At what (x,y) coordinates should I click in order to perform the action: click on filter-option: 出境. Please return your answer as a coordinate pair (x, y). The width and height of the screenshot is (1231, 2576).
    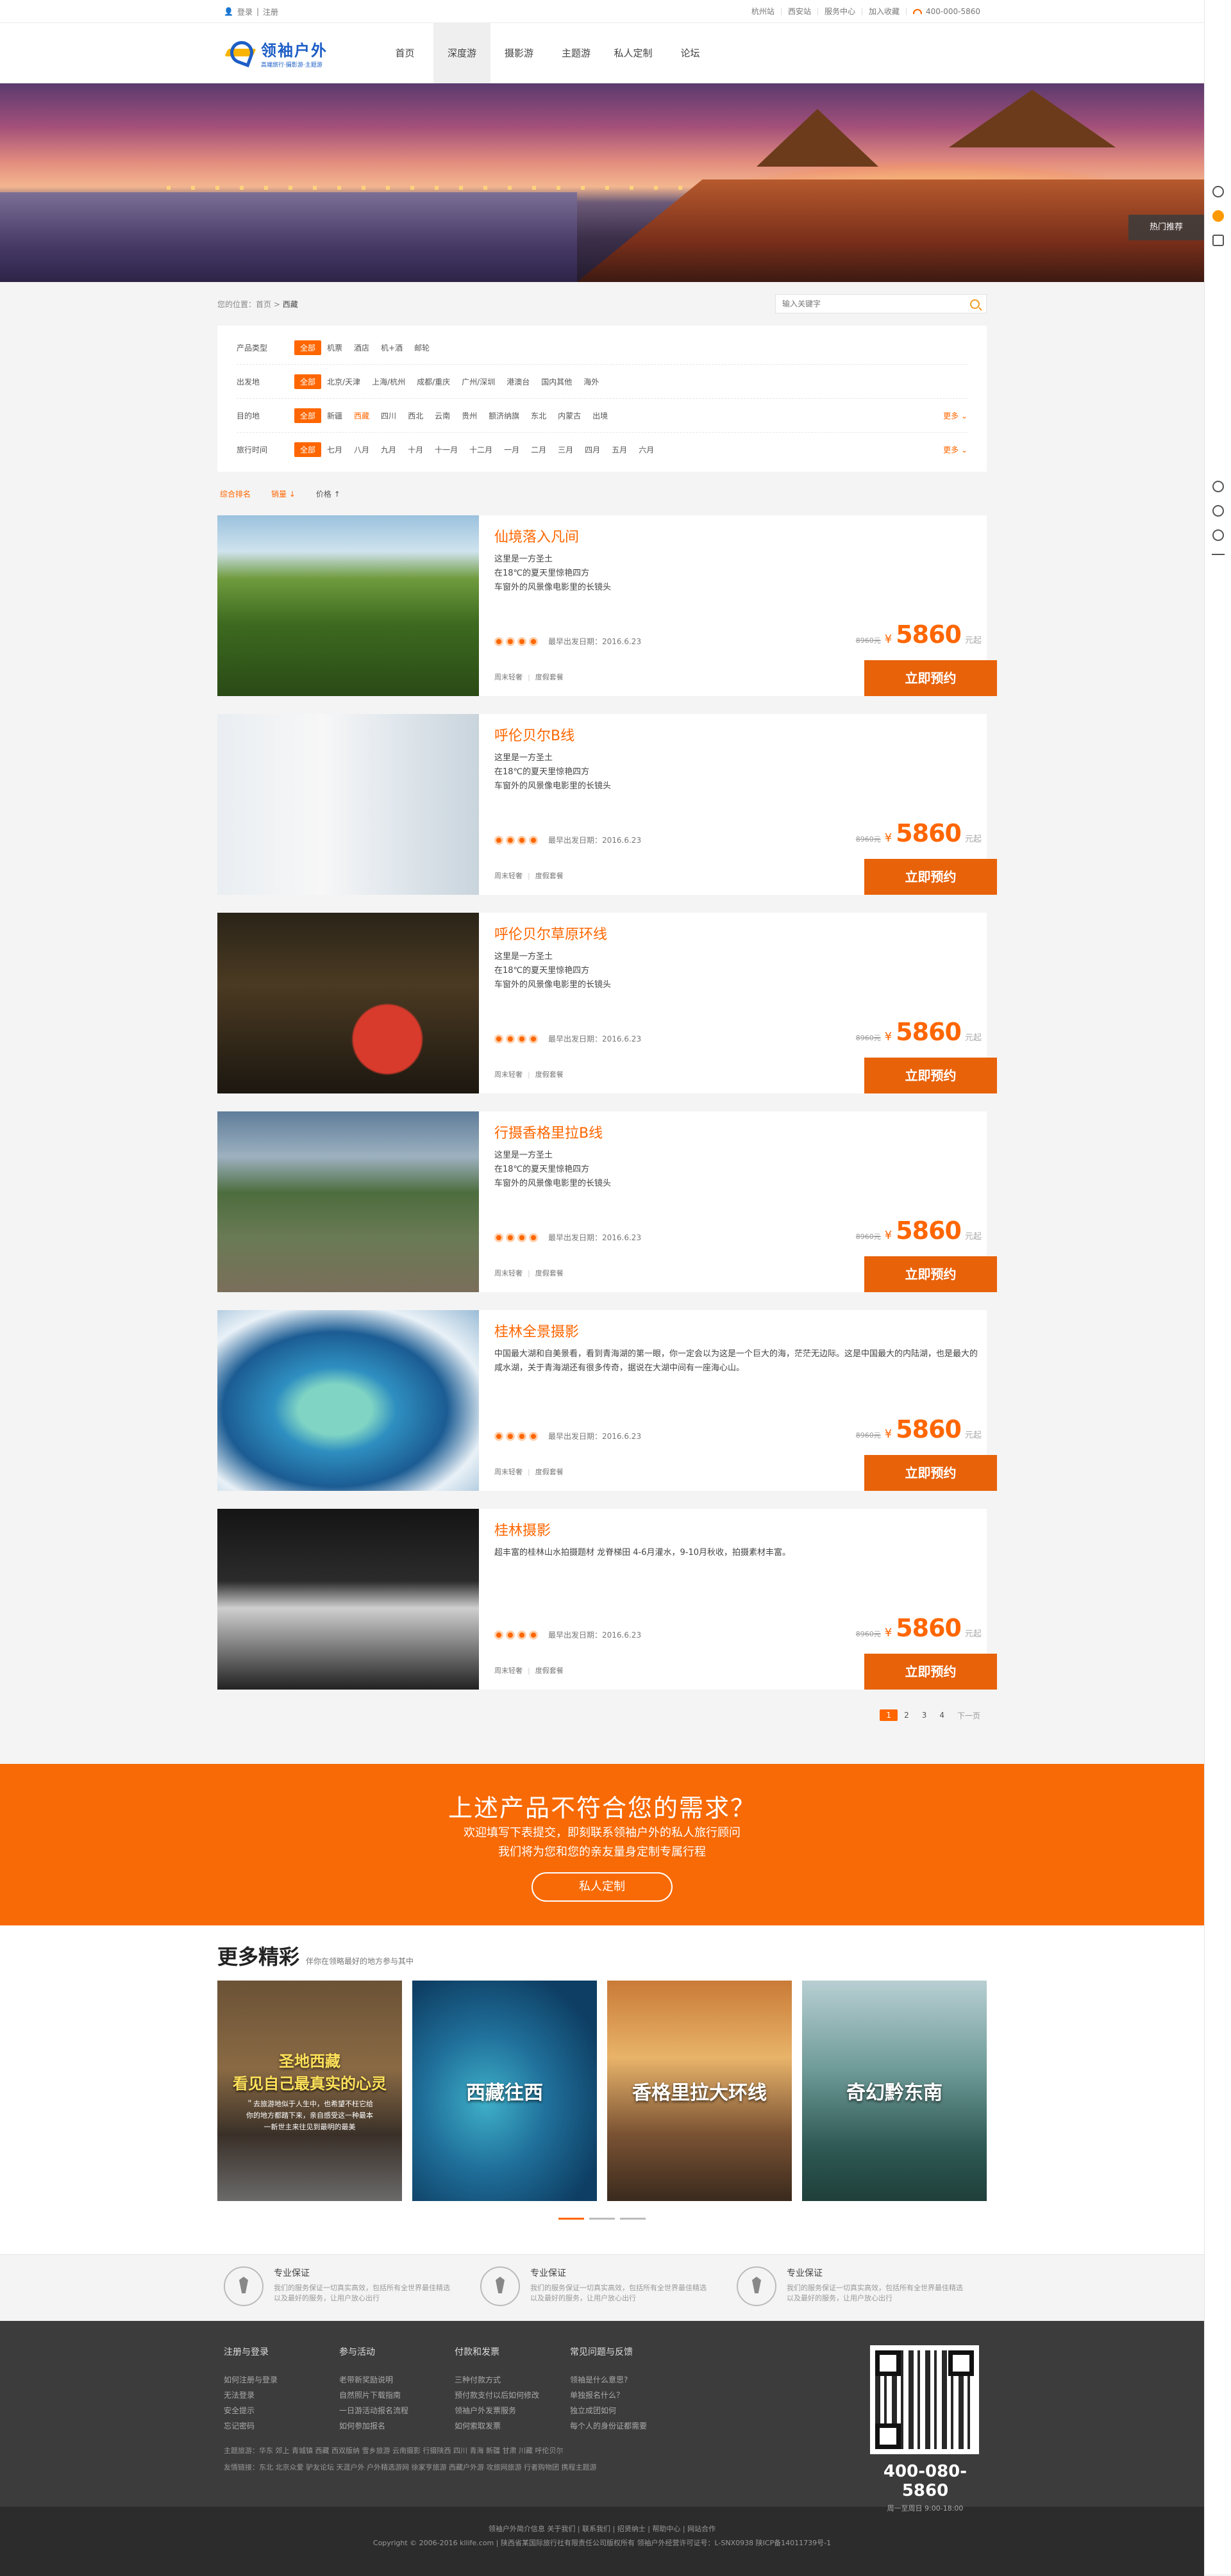
    Looking at the image, I should click on (600, 415).